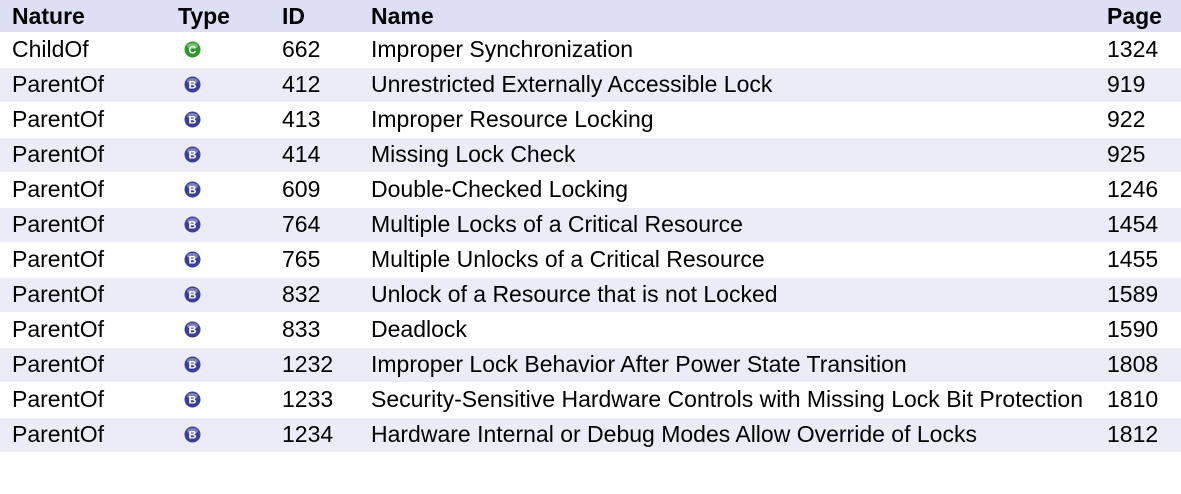  I want to click on page-cell: 1810, so click(1138, 399).